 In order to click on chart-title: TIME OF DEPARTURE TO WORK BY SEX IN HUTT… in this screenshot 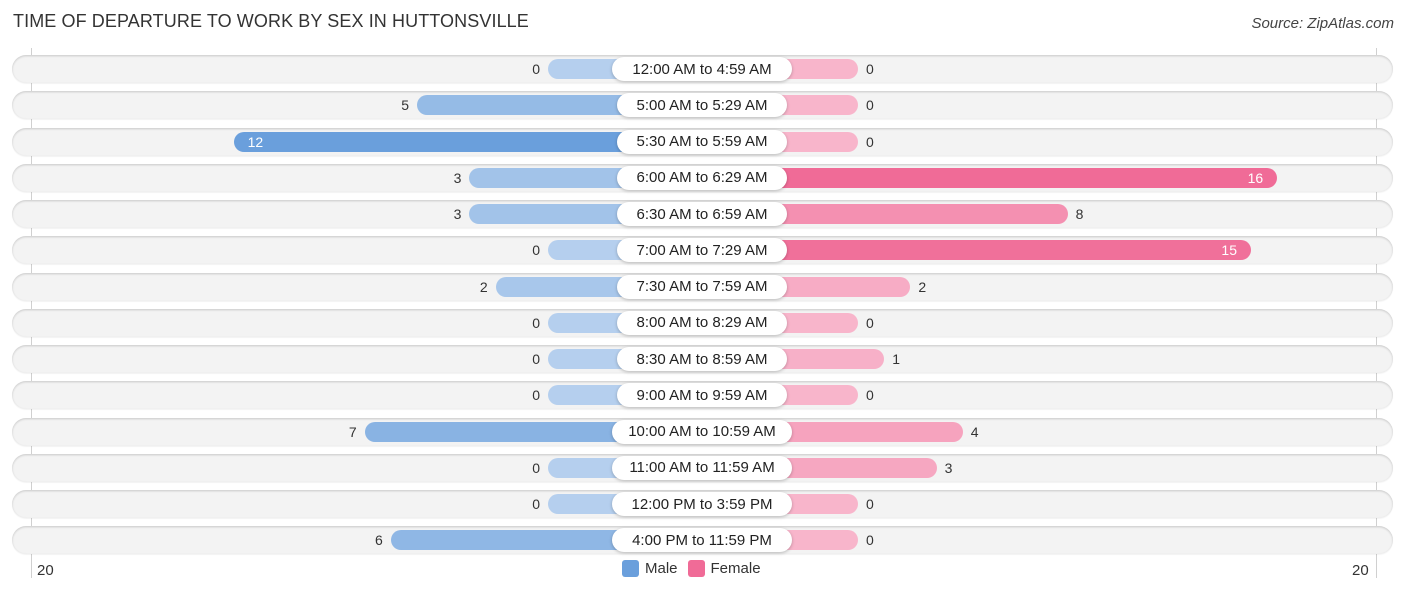, I will do `click(271, 21)`.